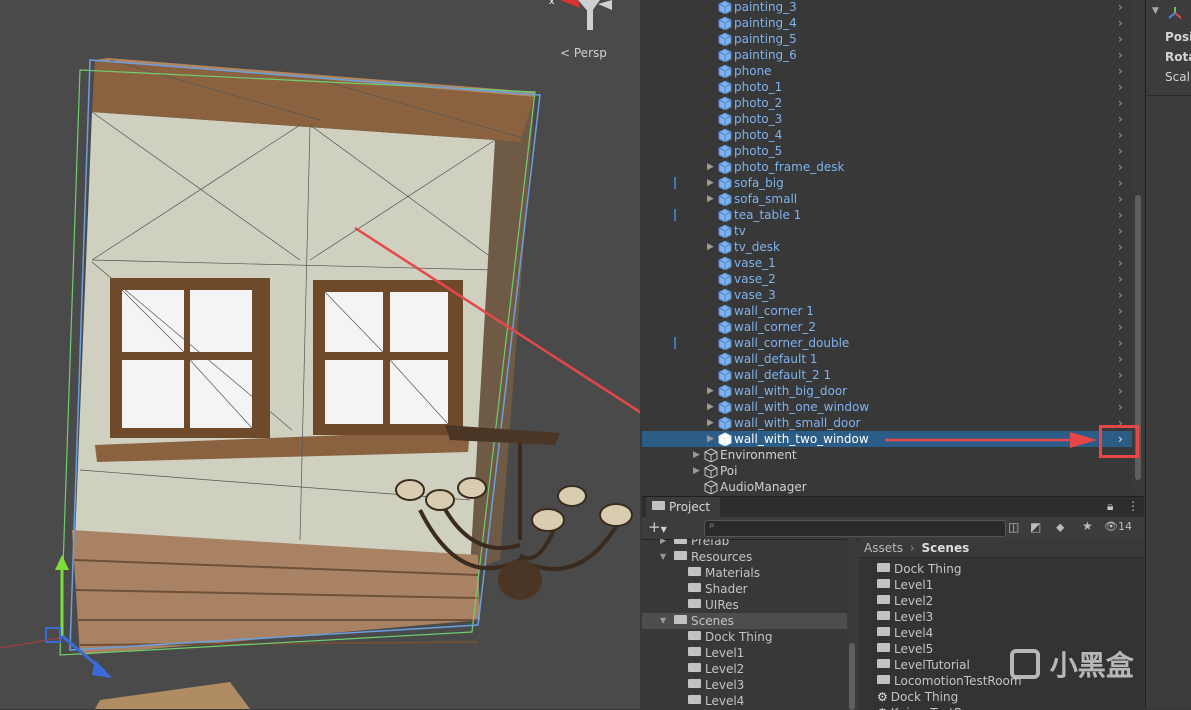  I want to click on hierarchy-item: ▶ photo_frame_desk ›, so click(887, 167).